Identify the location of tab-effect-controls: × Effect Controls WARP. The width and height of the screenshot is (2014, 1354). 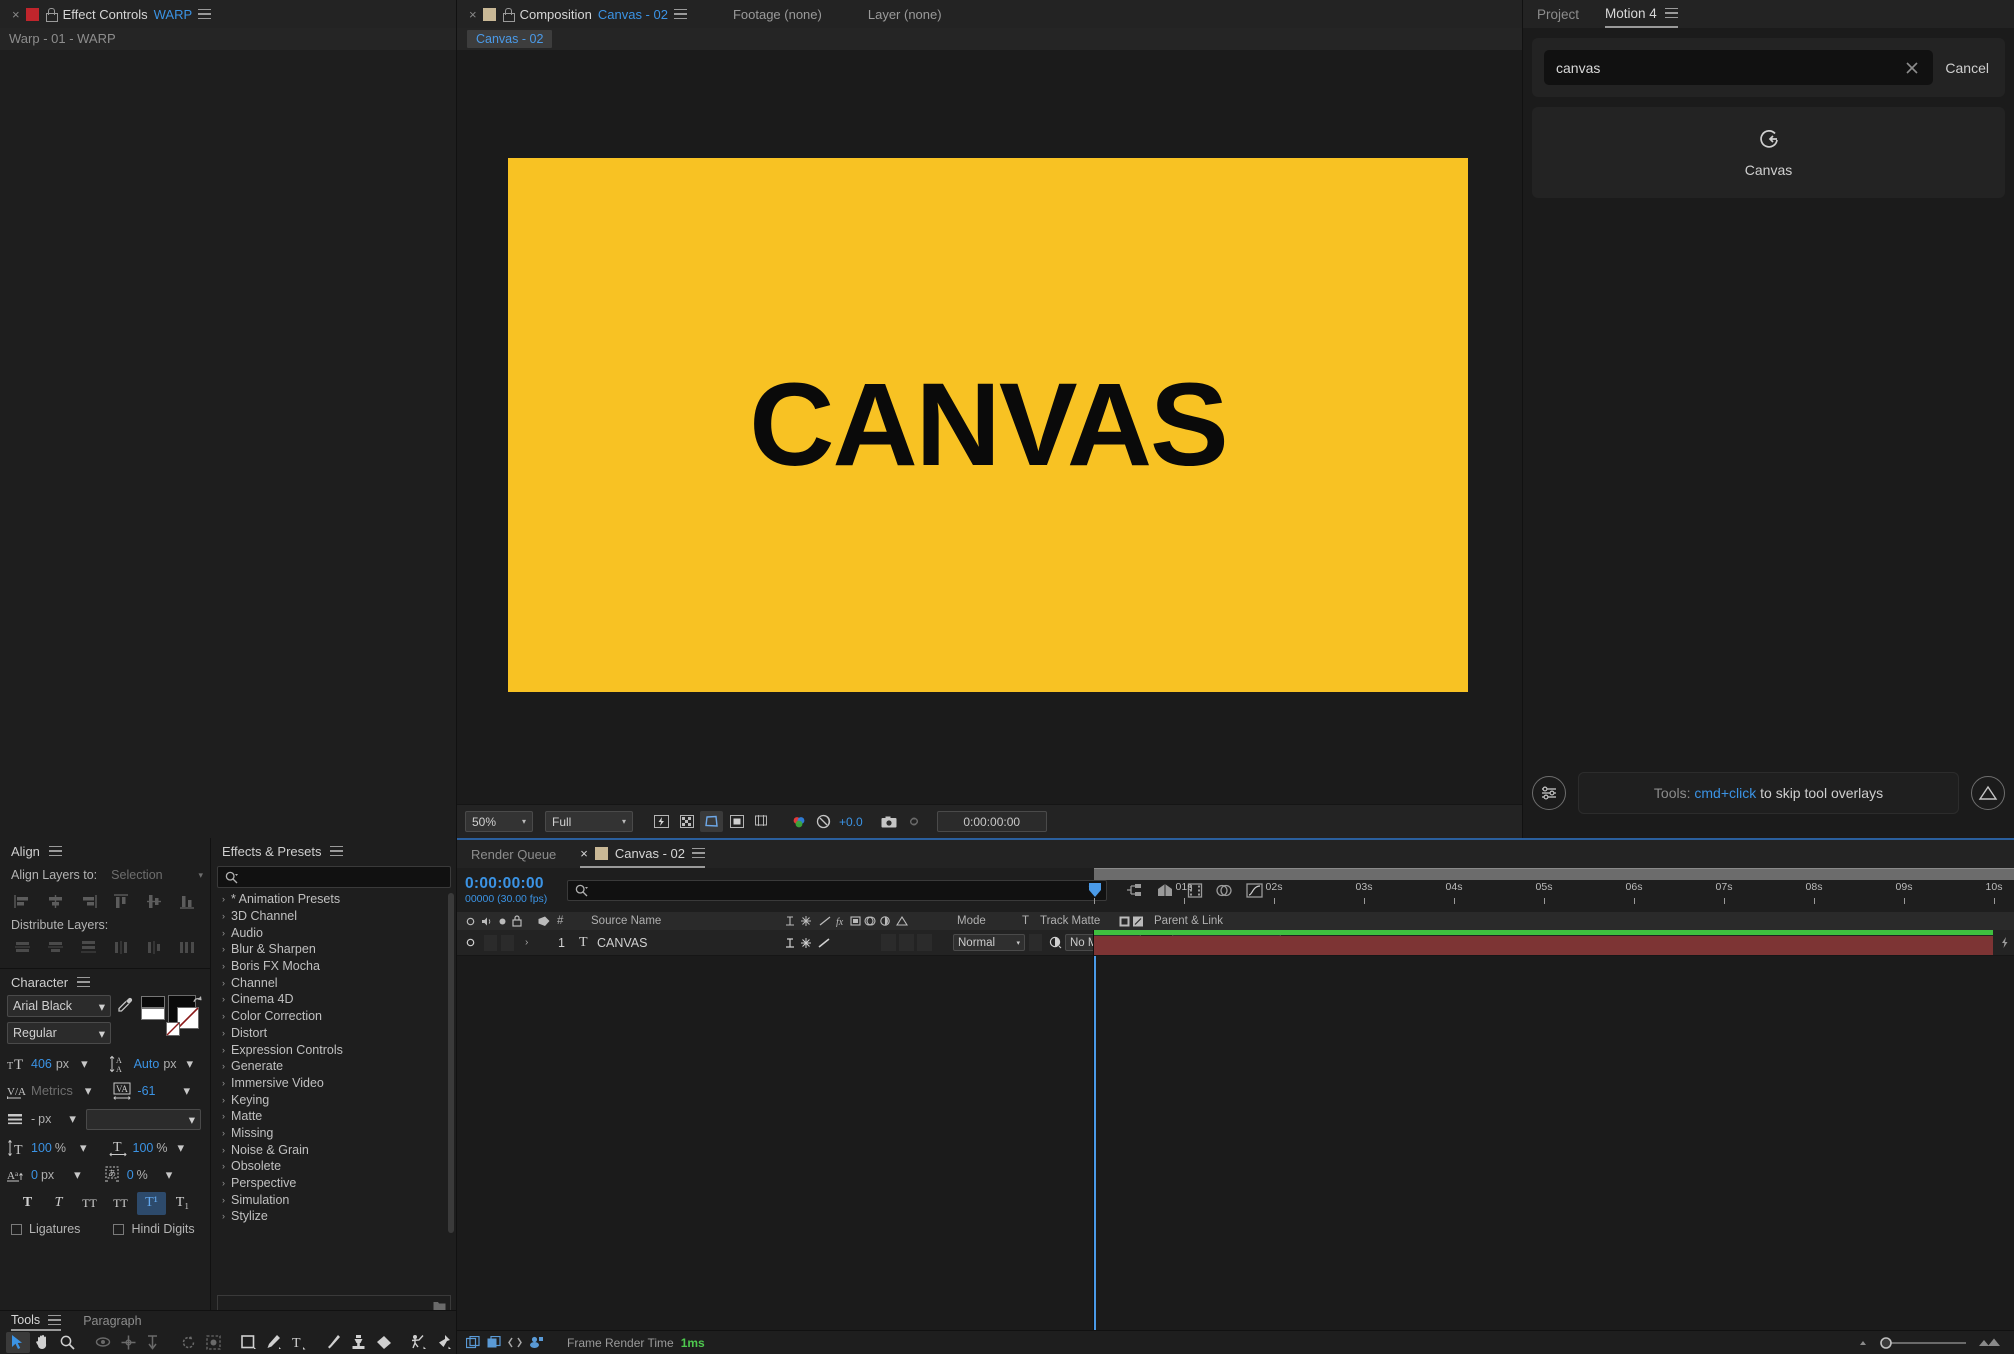
(111, 14).